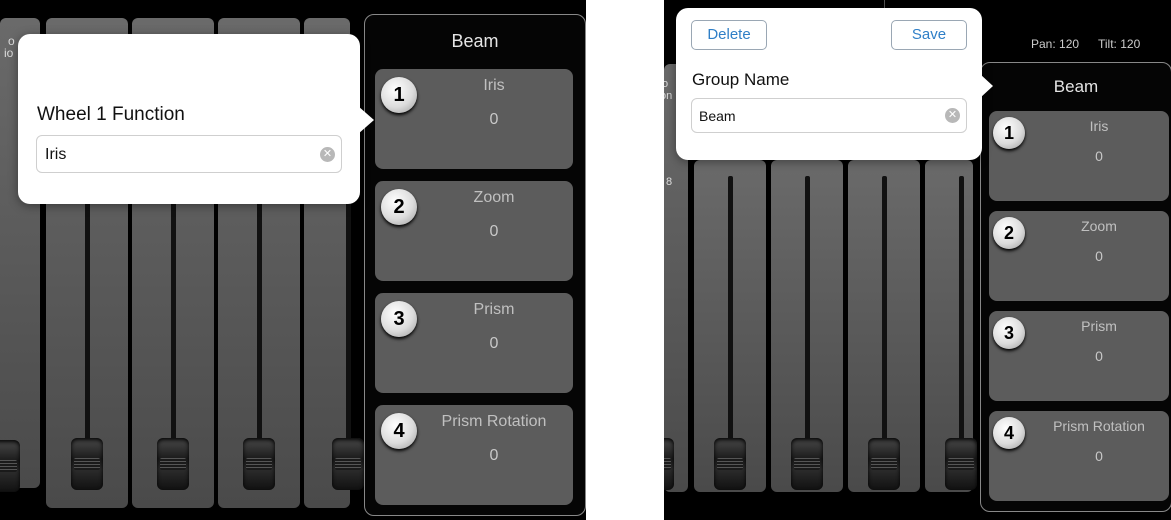 This screenshot has height=520, width=1171. Describe the element at coordinates (668, 96) in the screenshot. I see `strip-header-text: on` at that location.